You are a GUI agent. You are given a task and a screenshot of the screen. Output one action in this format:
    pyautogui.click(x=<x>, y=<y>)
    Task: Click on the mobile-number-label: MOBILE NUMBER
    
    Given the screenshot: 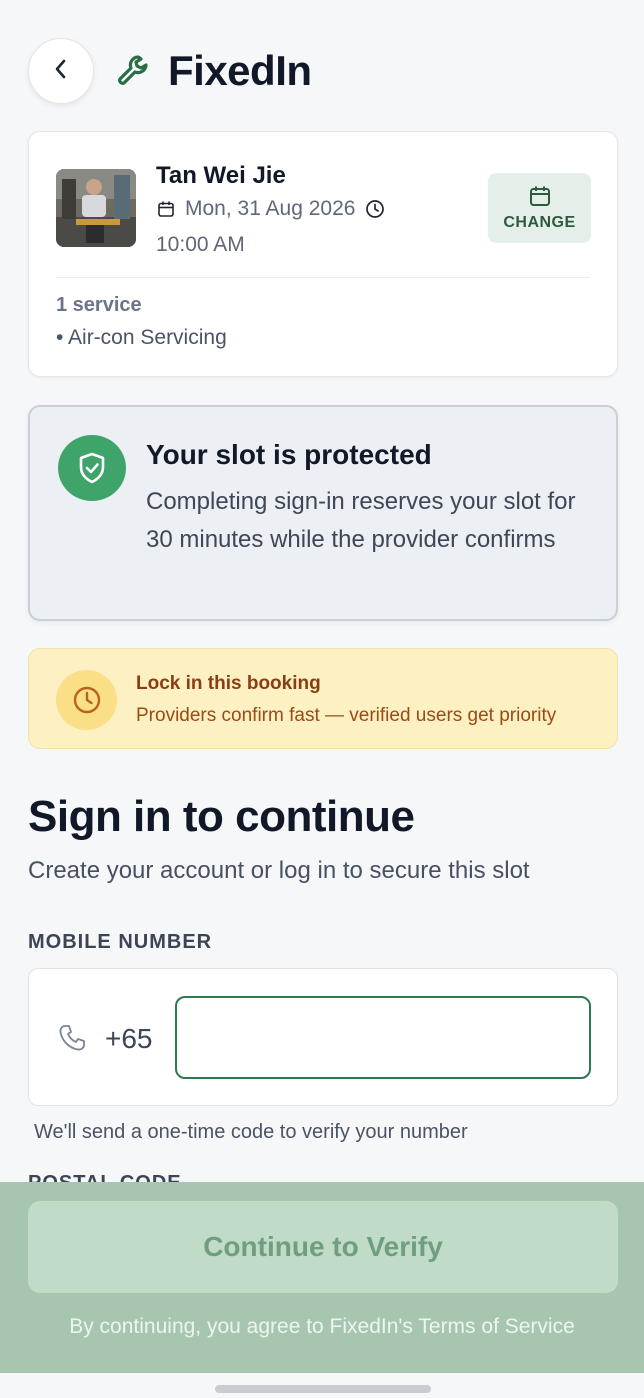 What is the action you would take?
    pyautogui.click(x=120, y=942)
    